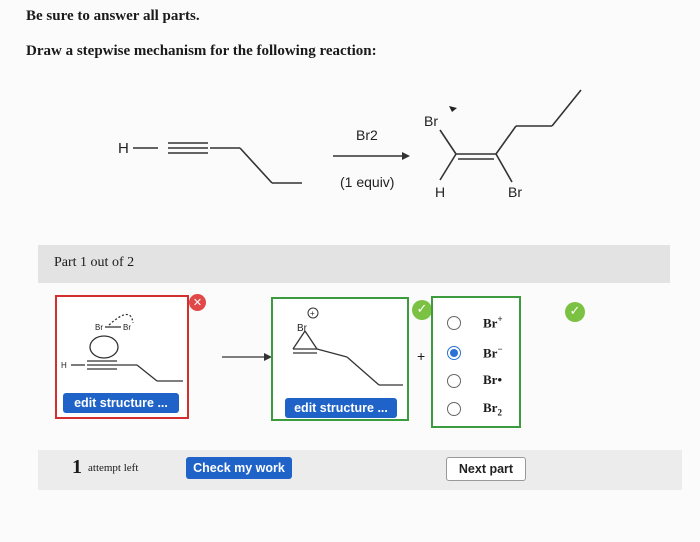 Image resolution: width=700 pixels, height=542 pixels. What do you see at coordinates (440, 192) in the screenshot?
I see `product-h-label: H` at bounding box center [440, 192].